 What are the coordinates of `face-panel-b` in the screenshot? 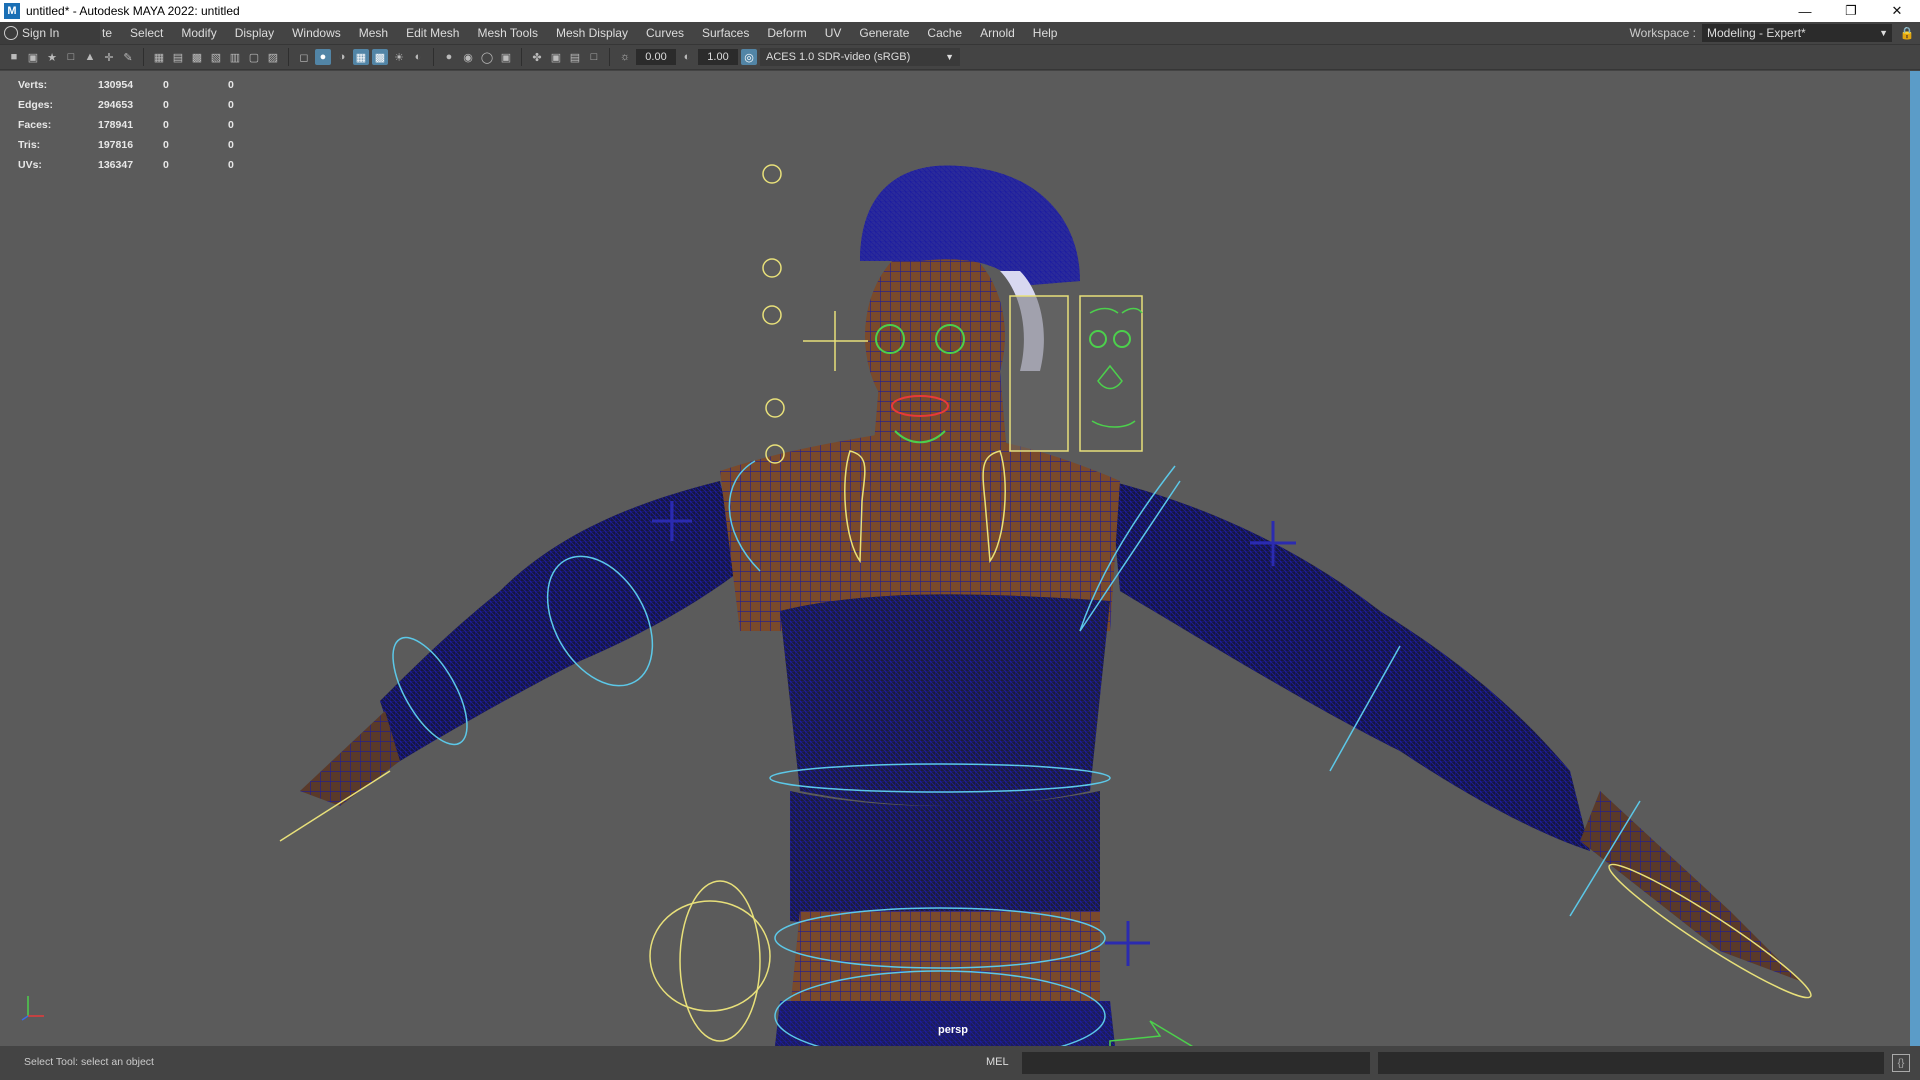 It's located at (1111, 373).